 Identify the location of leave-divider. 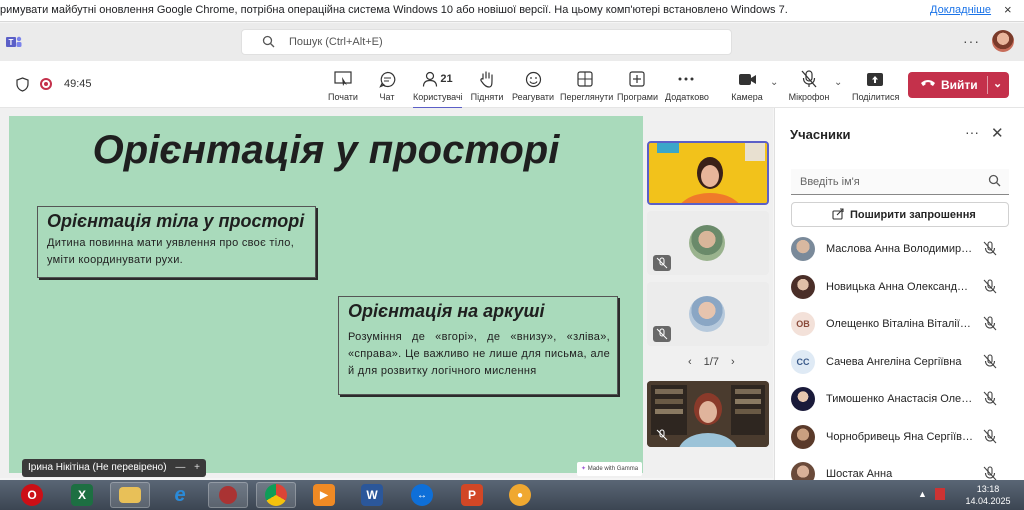
(987, 85).